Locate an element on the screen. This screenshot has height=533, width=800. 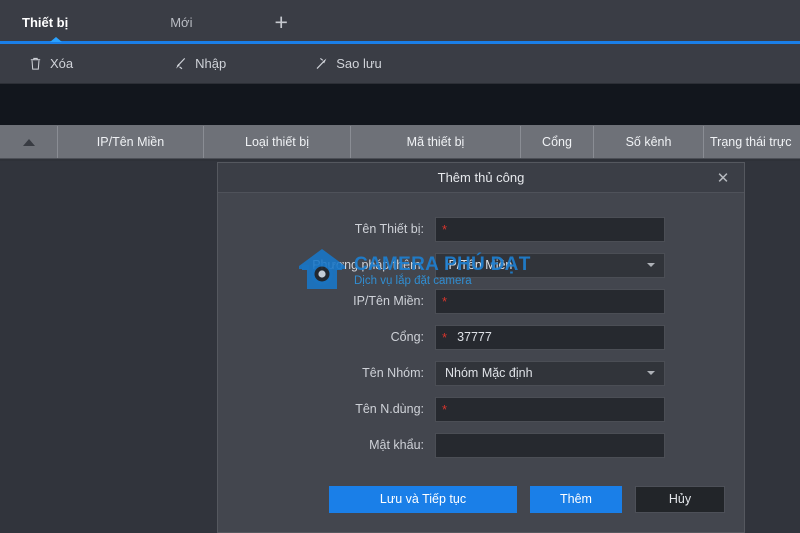
tab-thiet-bi: Thiết bị is located at coordinates (45, 22).